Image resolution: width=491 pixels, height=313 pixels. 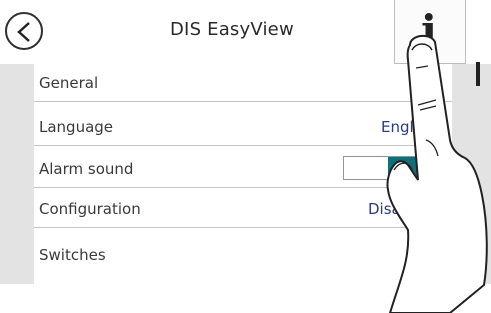 I want to click on settings-label: Switches, so click(x=72, y=255).